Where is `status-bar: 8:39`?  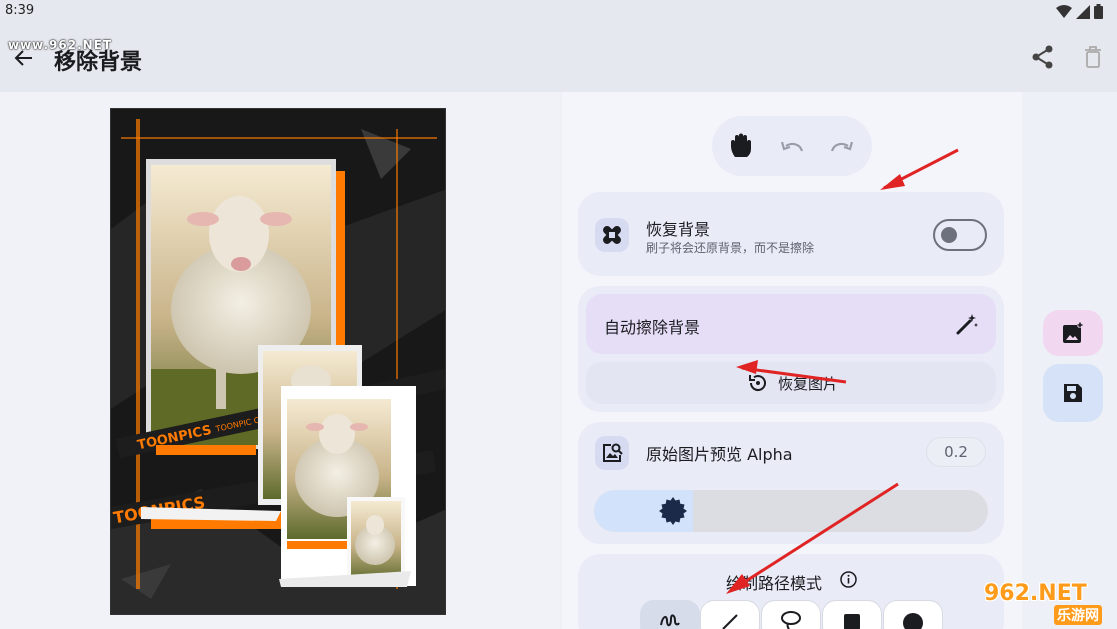 status-bar: 8:39 is located at coordinates (558, 12).